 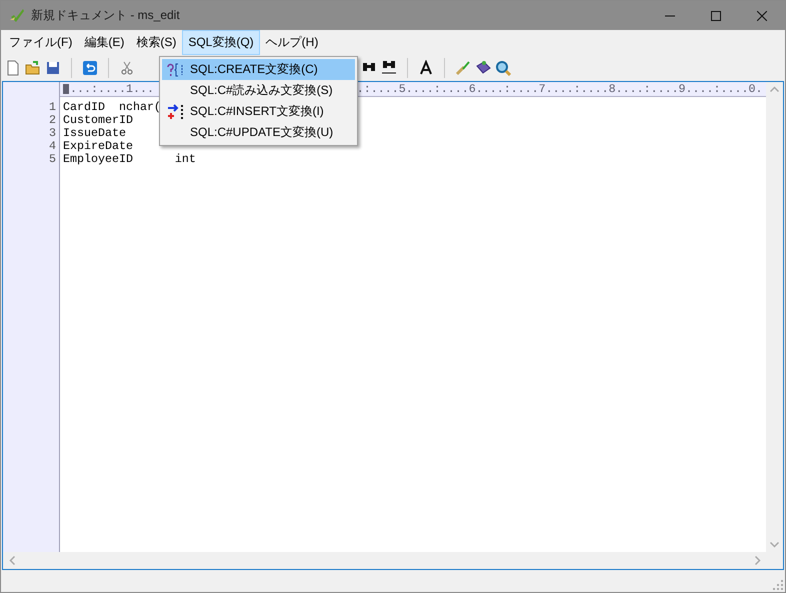 I want to click on code-line: EmployeeID int, so click(x=129, y=159).